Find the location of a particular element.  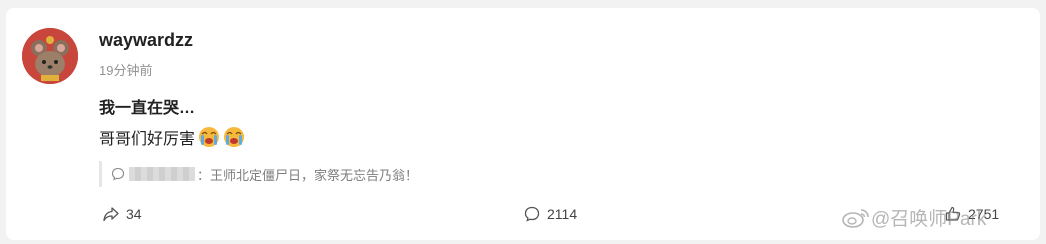

weibo-logo-icon is located at coordinates (855, 218).